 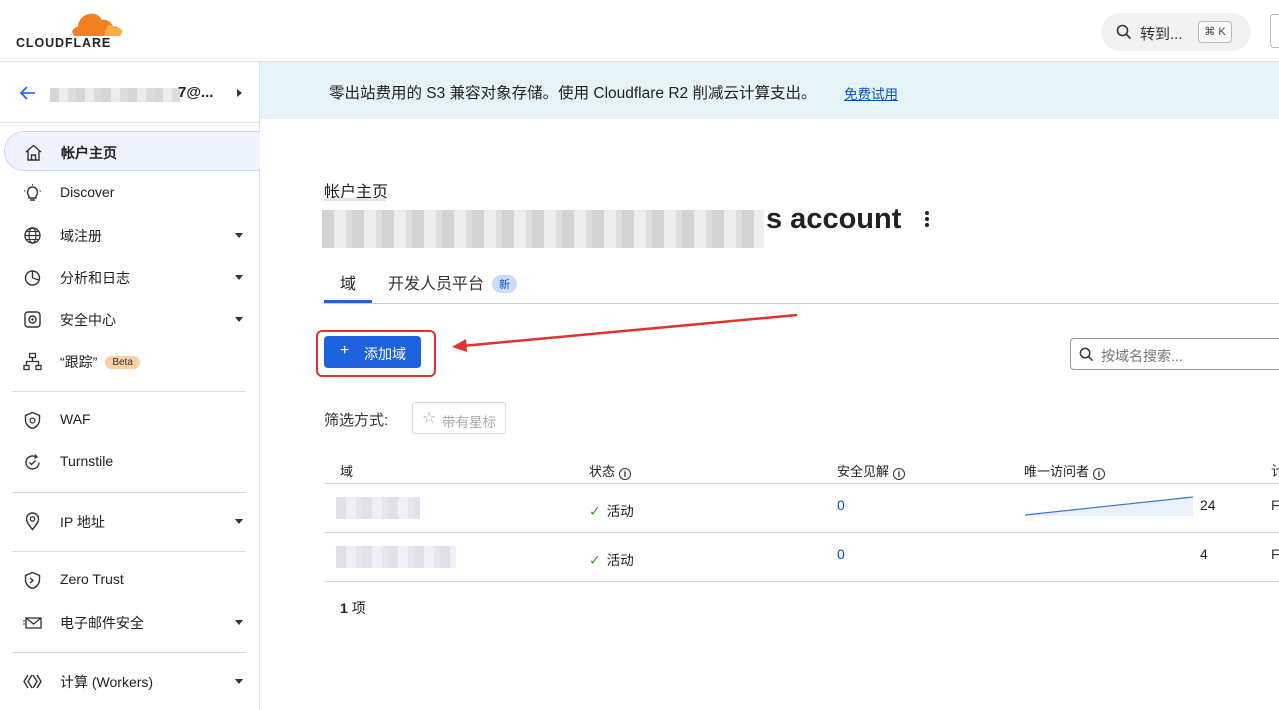 I want to click on column-label: 唯一访问者, so click(x=1057, y=471).